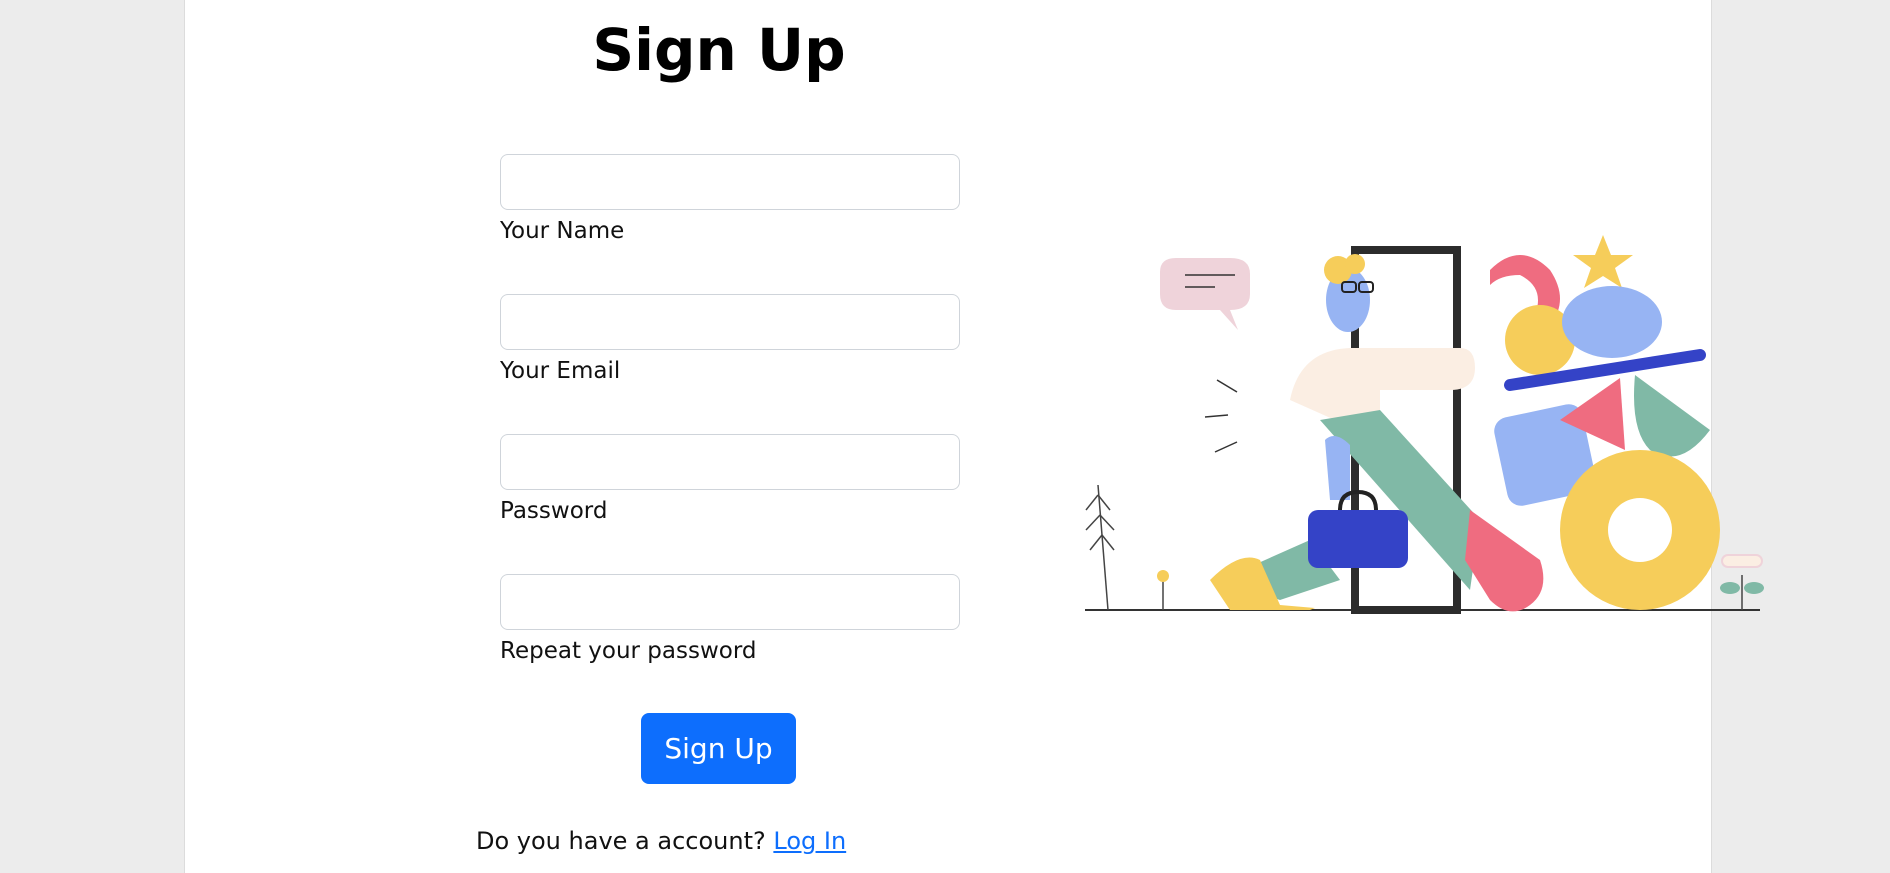  I want to click on login-prompt: Do you have a account? Log In, so click(661, 841).